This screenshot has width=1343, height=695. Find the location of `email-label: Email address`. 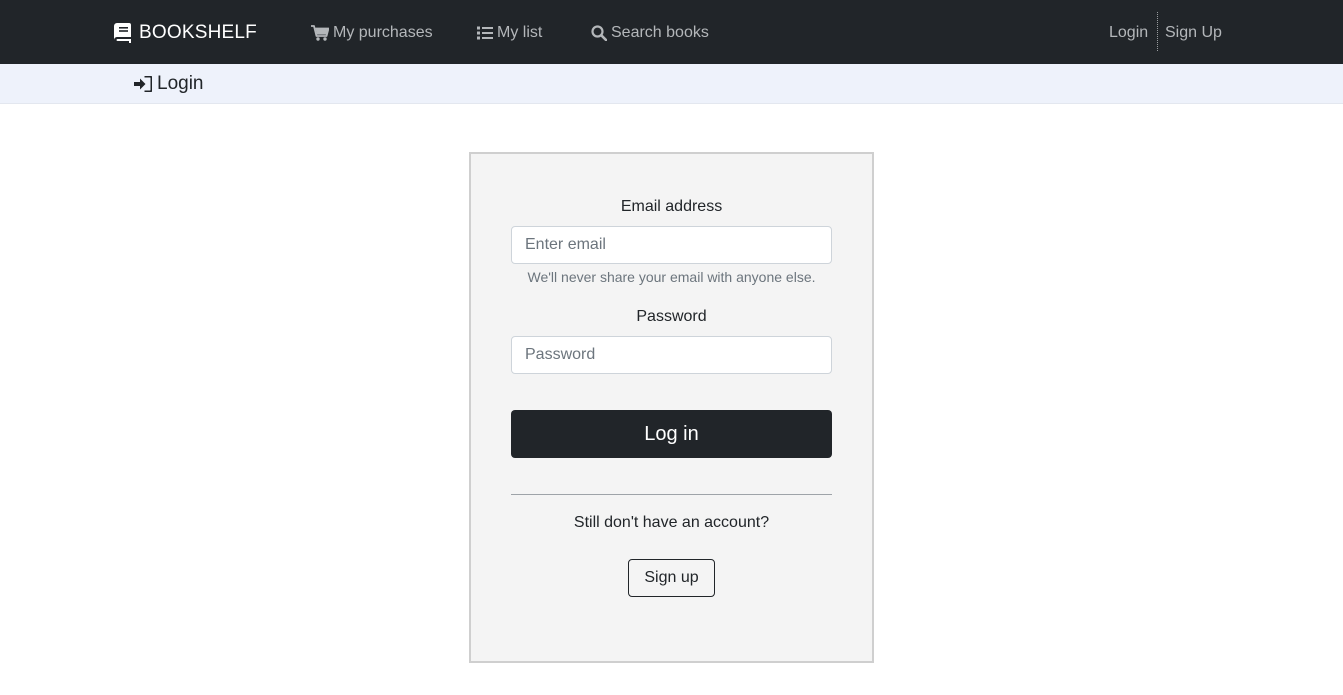

email-label: Email address is located at coordinates (671, 206).